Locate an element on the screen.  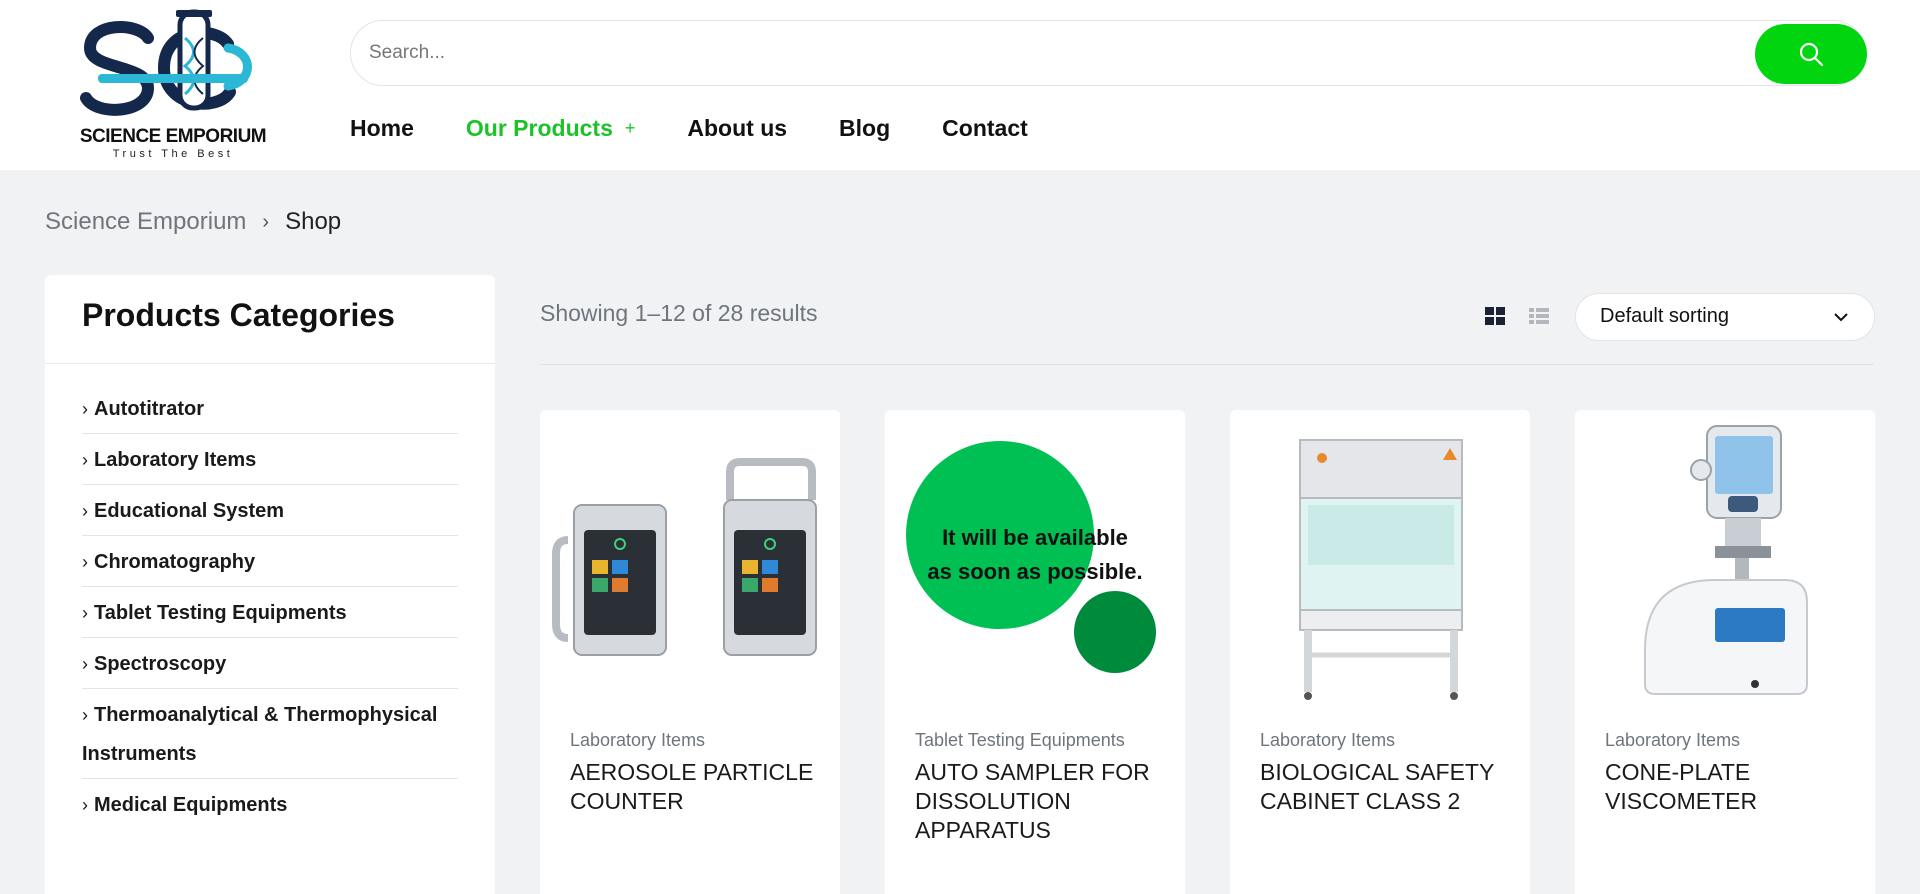
category-label: Tablet Testing Equipments is located at coordinates (220, 613).